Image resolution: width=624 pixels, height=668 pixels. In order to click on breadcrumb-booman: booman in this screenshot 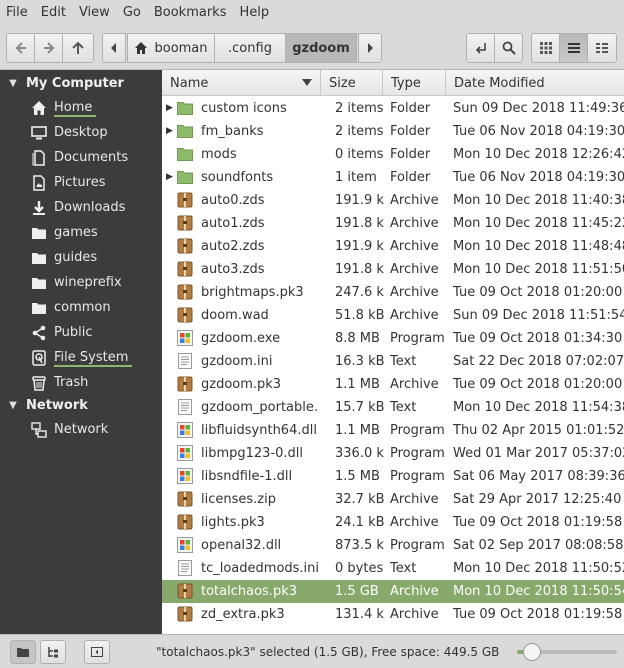, I will do `click(171, 48)`.